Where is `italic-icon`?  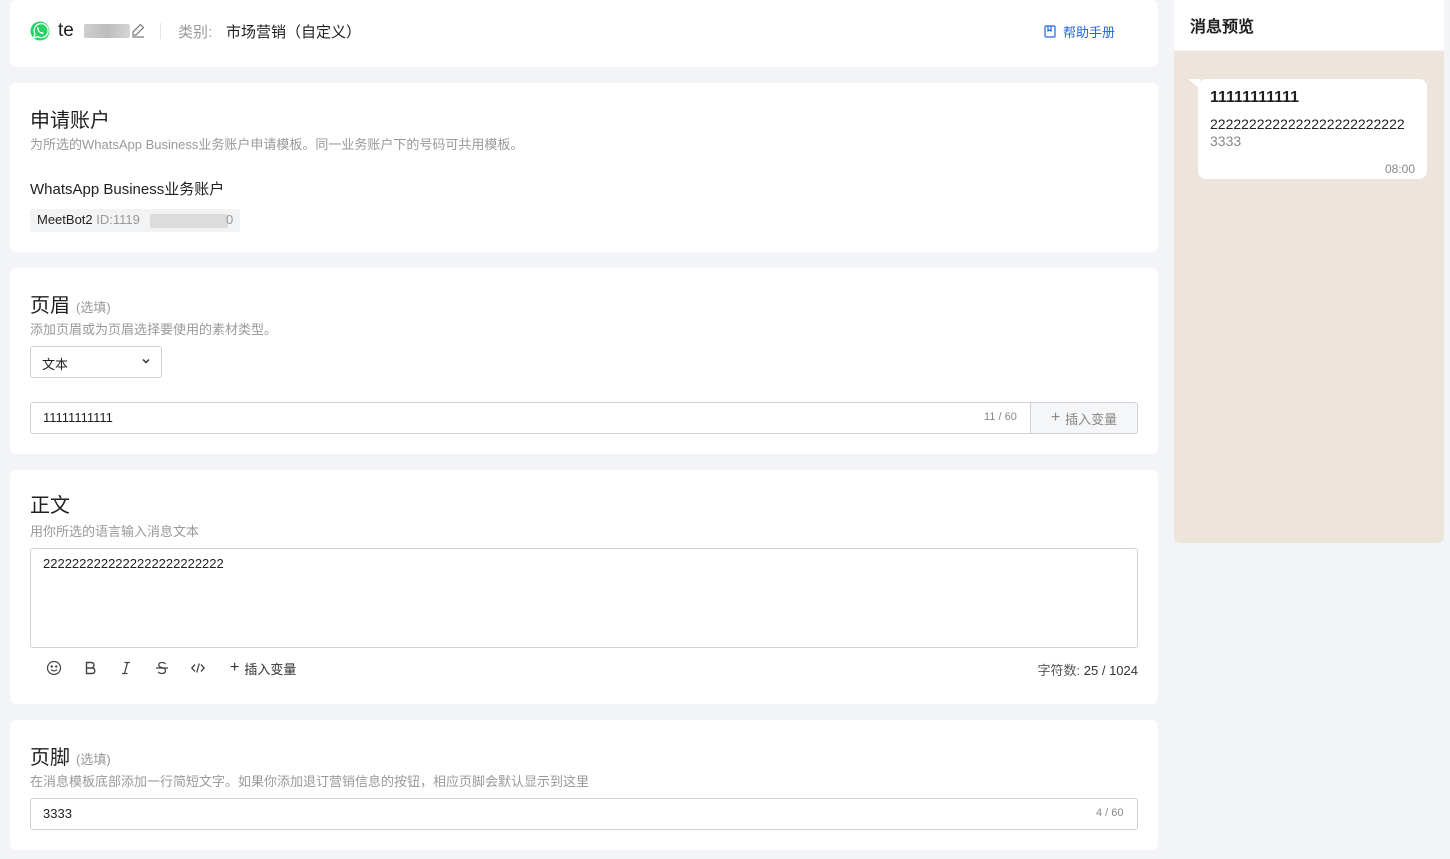
italic-icon is located at coordinates (126, 668).